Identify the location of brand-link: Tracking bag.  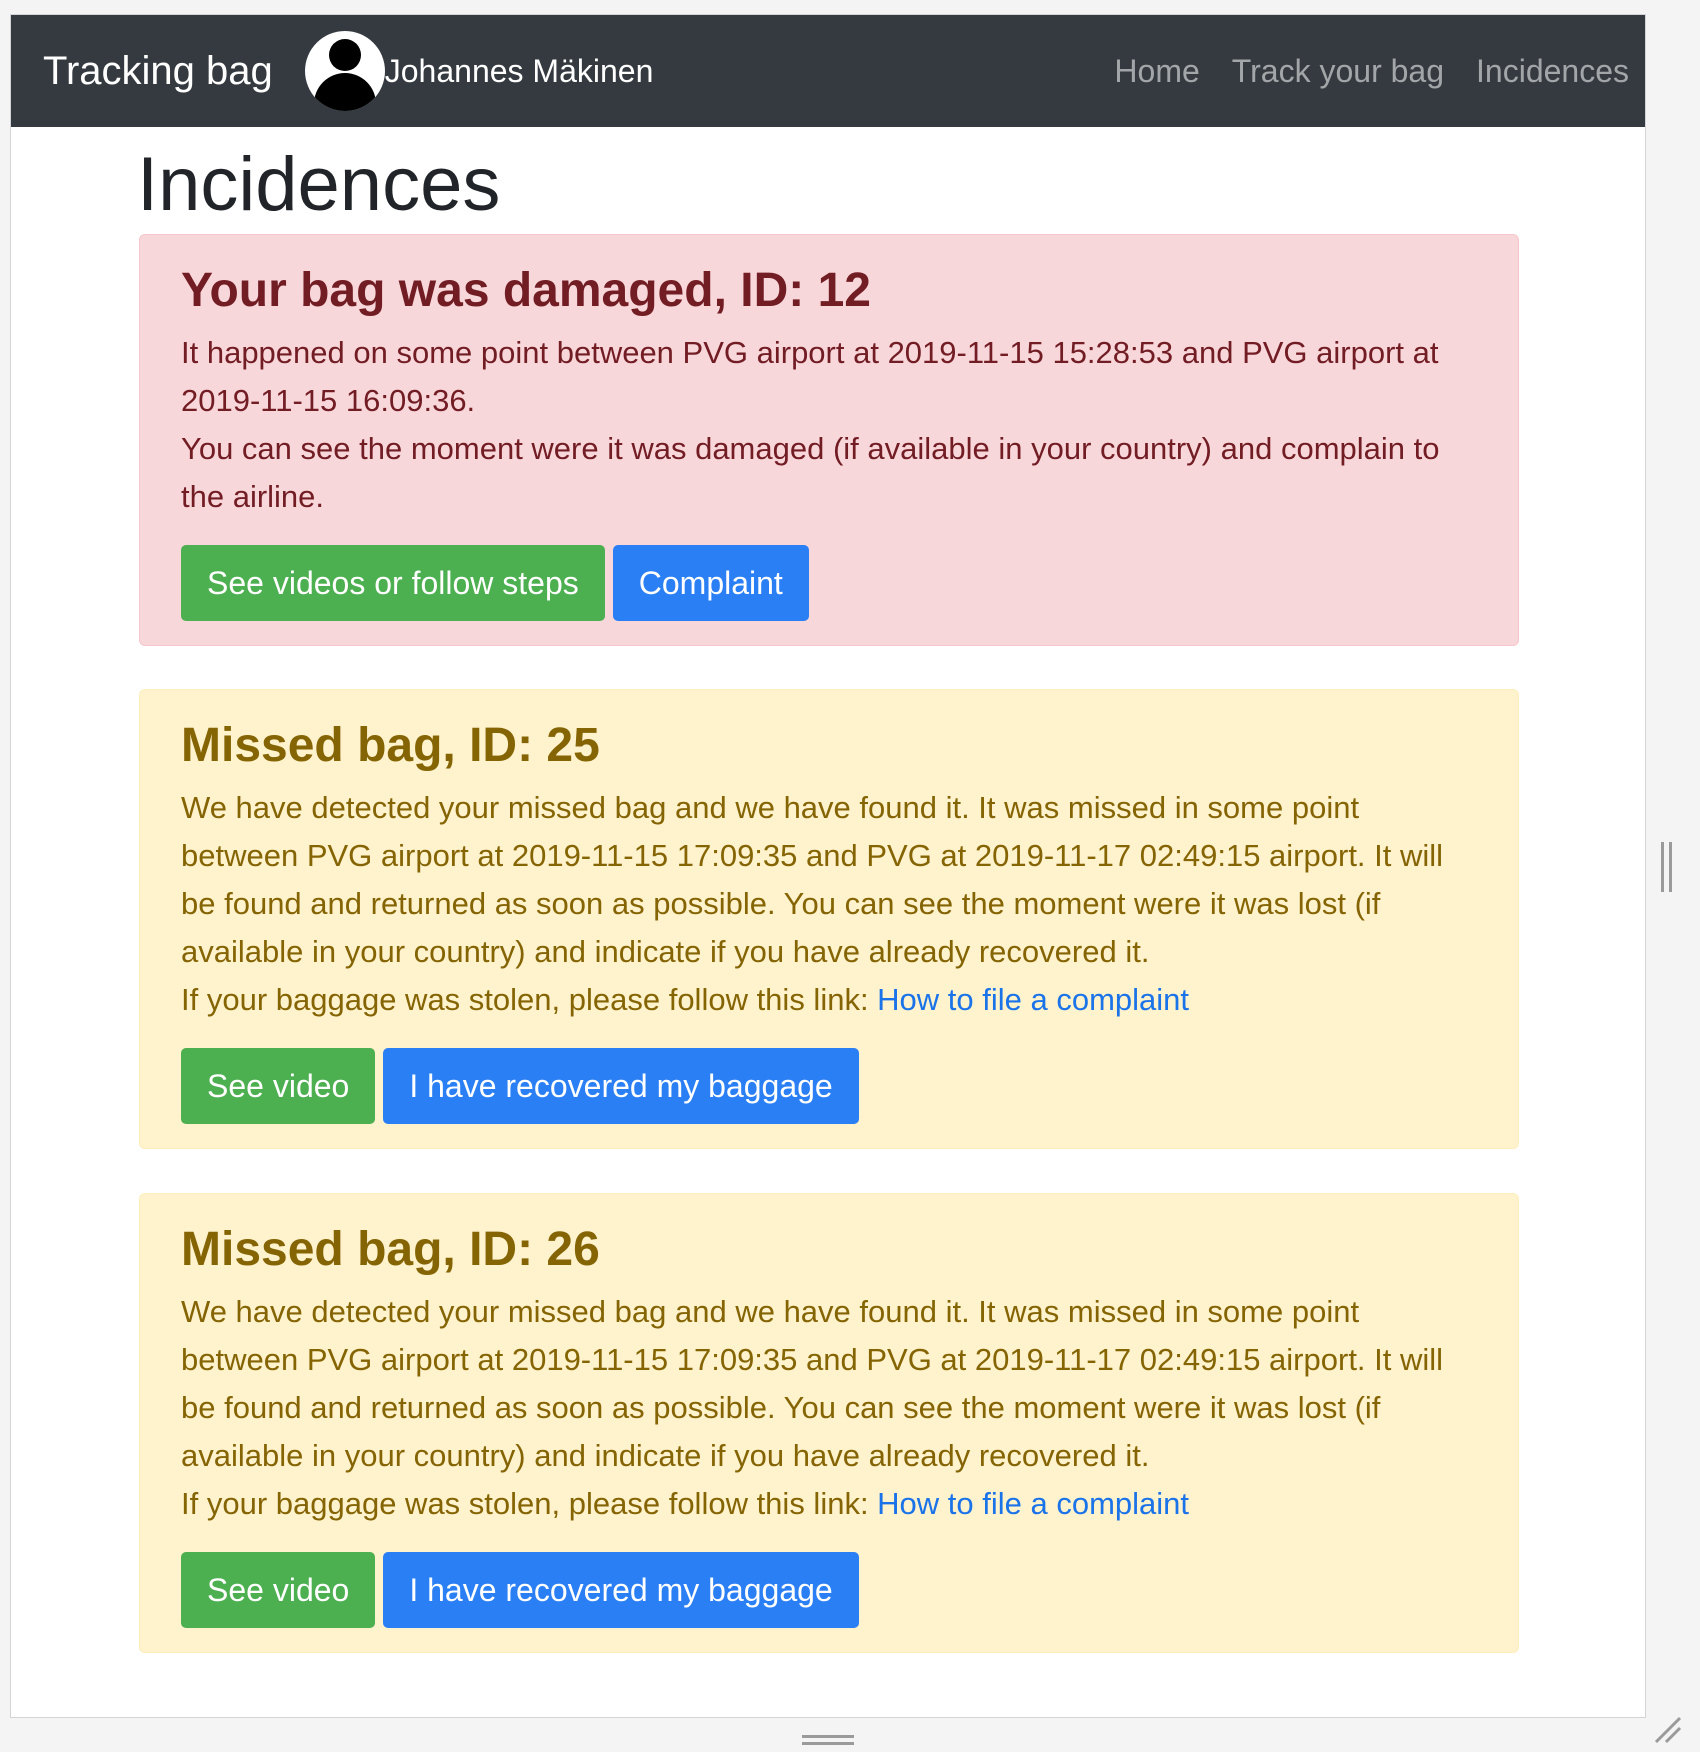
(158, 71).